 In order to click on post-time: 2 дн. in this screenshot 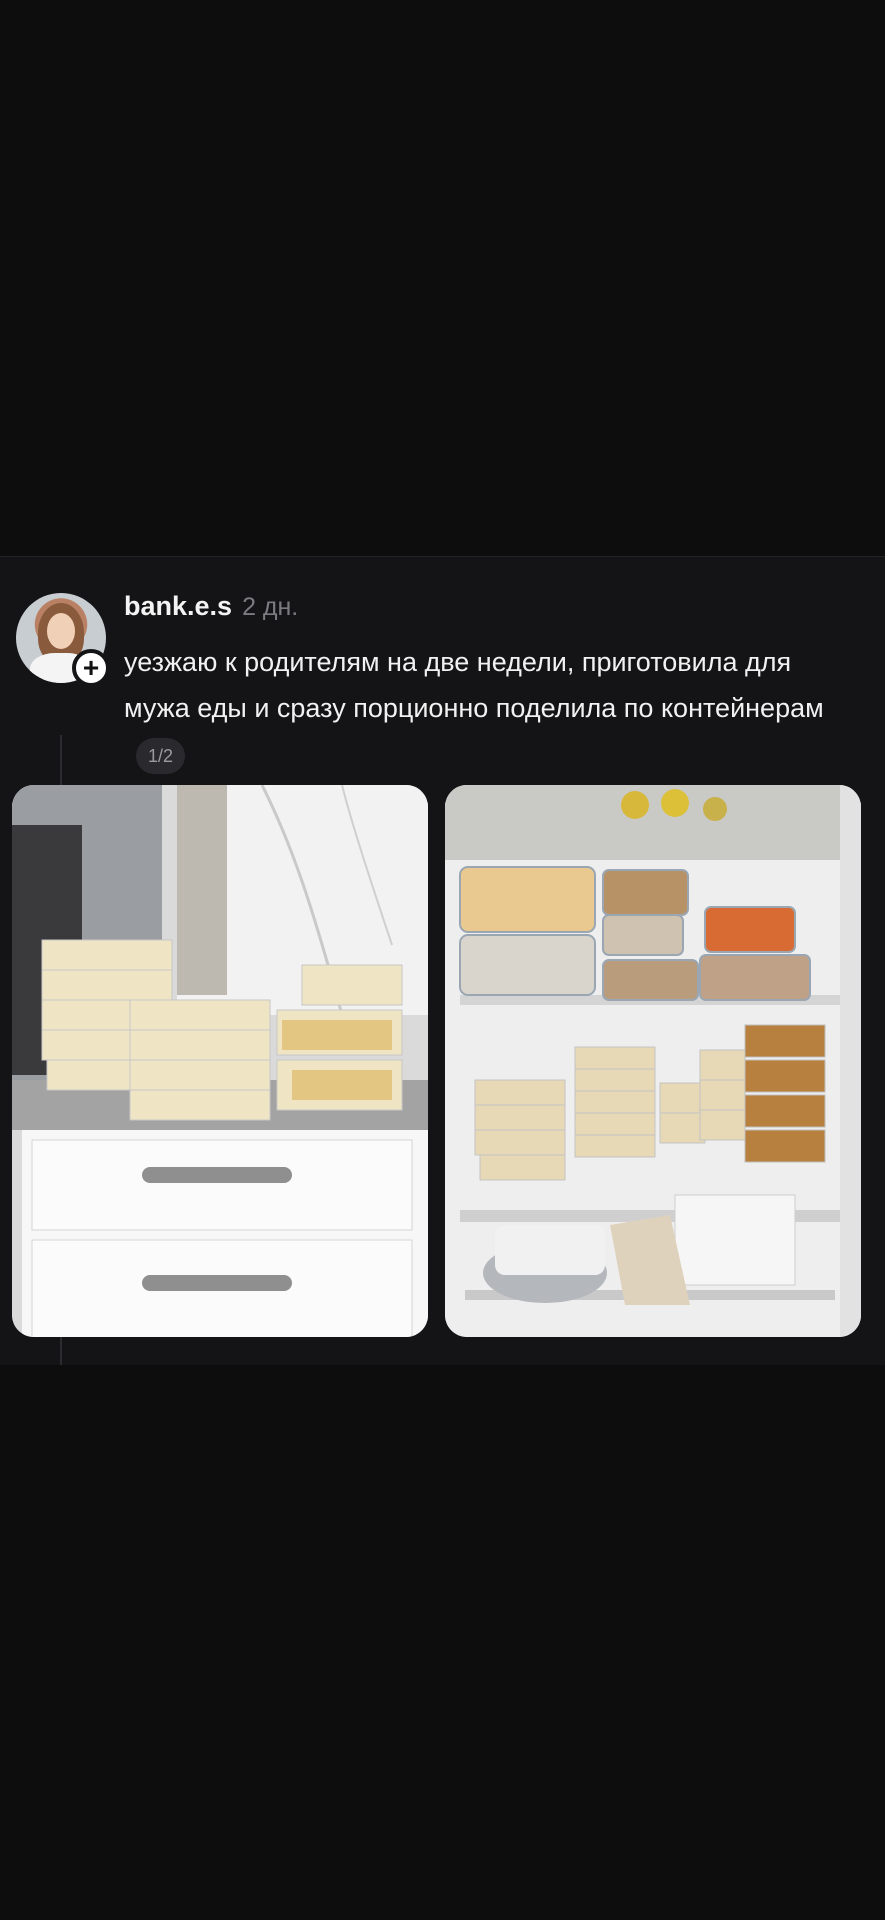, I will do `click(270, 607)`.